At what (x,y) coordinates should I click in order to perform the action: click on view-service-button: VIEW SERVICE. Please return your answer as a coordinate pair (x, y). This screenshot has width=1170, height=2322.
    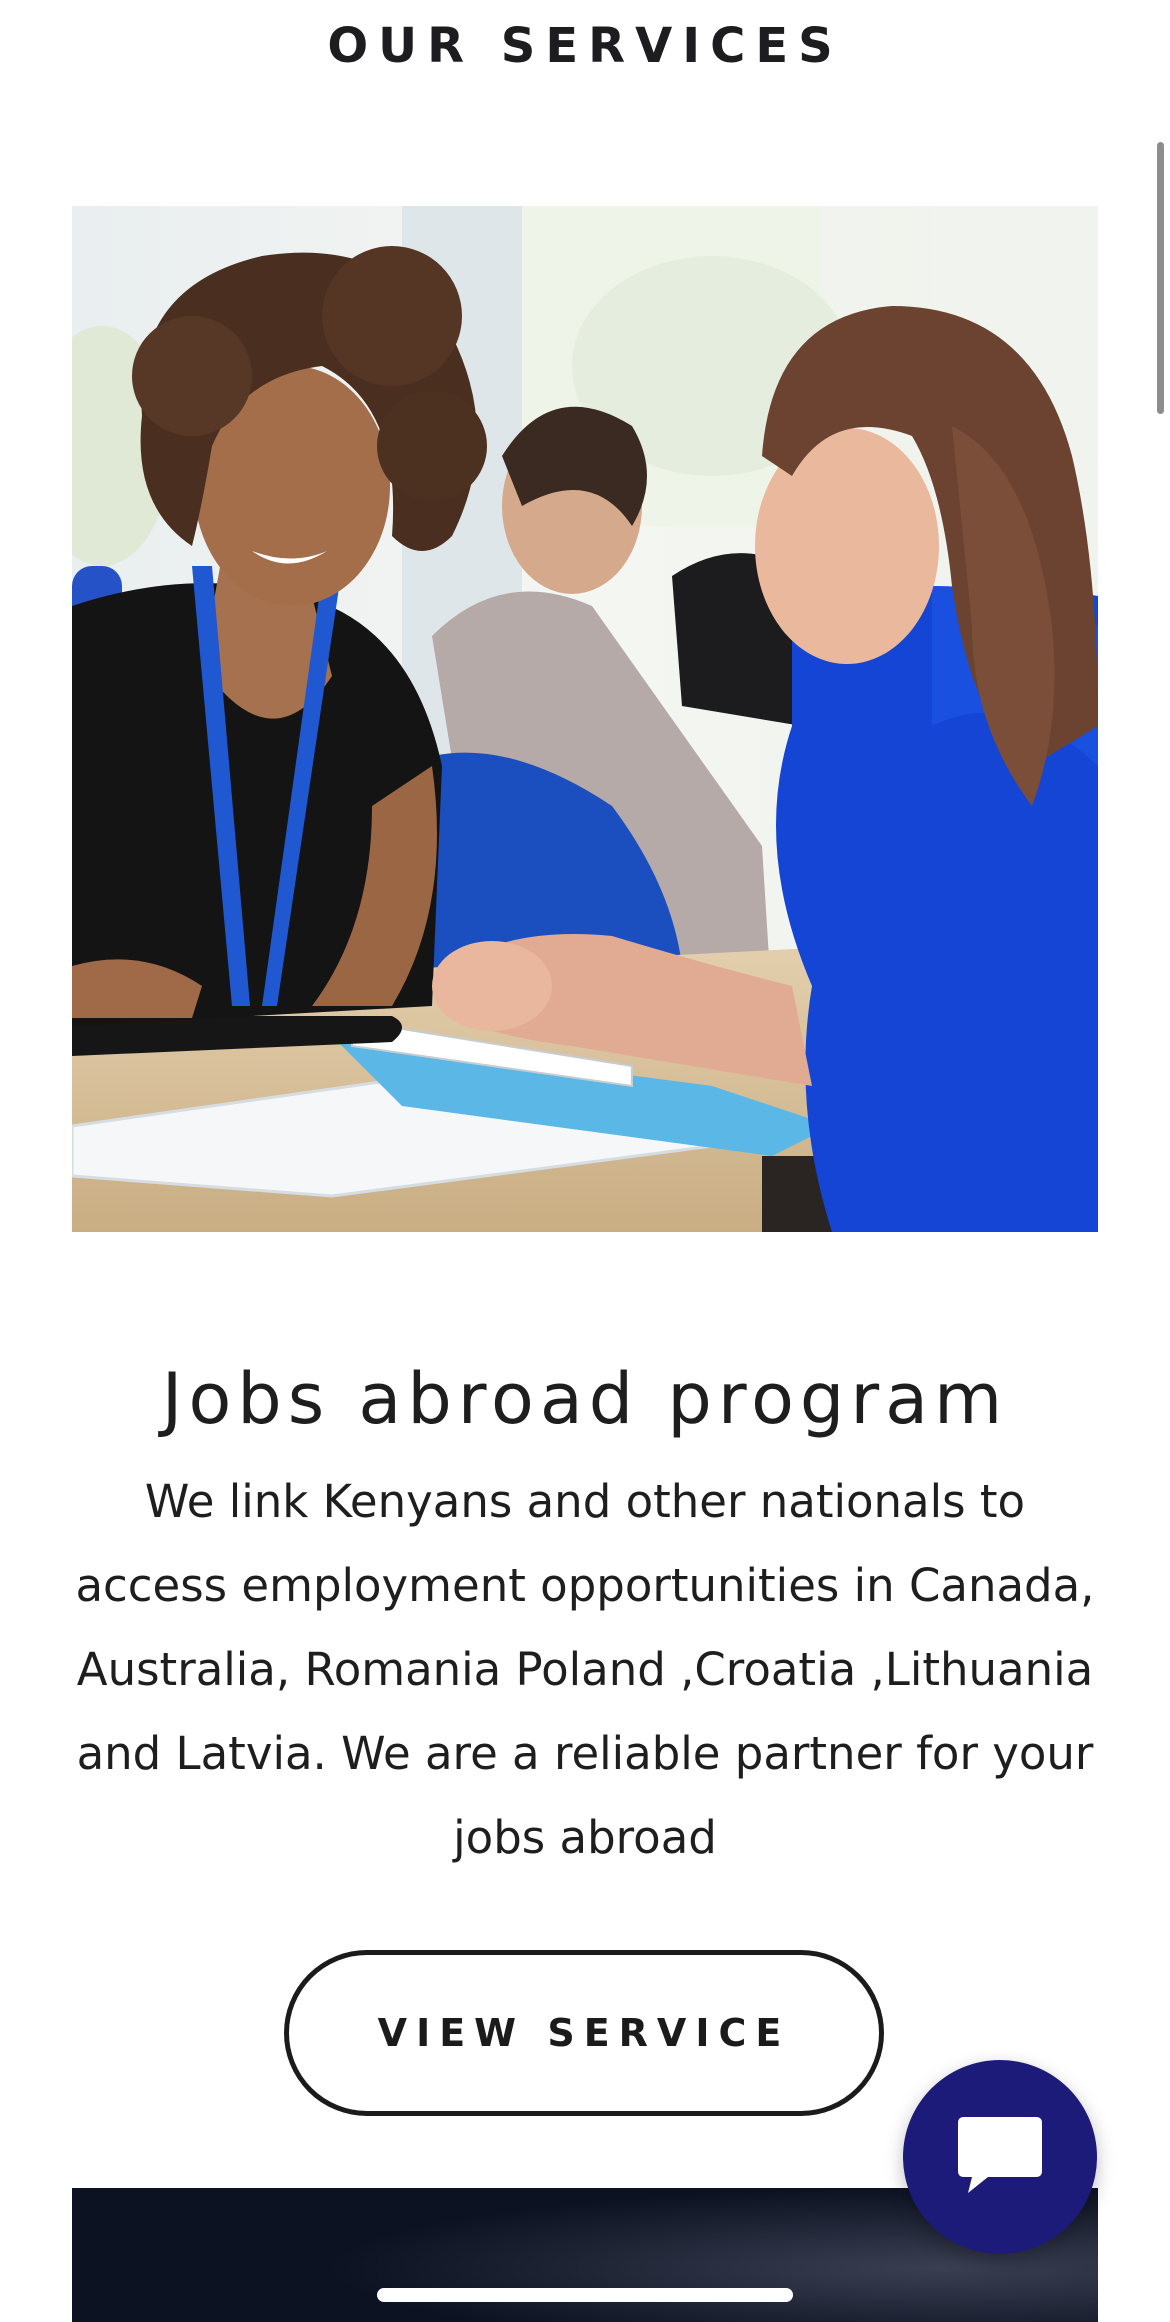
    Looking at the image, I should click on (584, 2033).